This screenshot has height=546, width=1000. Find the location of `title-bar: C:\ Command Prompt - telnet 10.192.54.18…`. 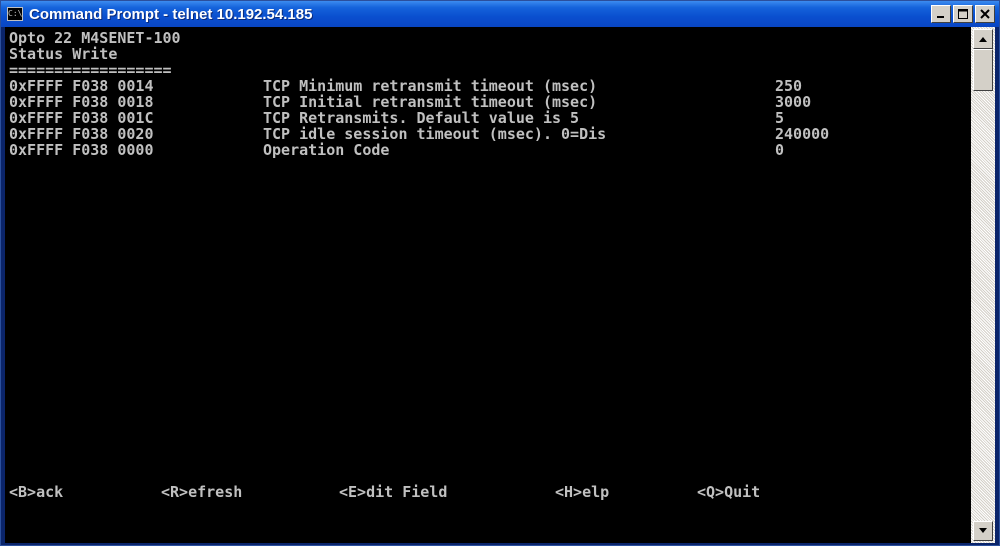

title-bar: C:\ Command Prompt - telnet 10.192.54.18… is located at coordinates (500, 14).